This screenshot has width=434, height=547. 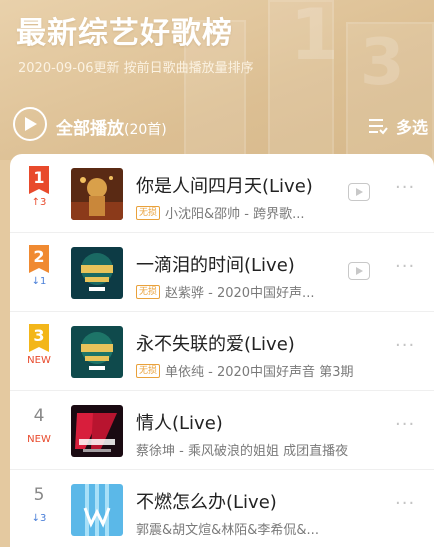 What do you see at coordinates (215, 344) in the screenshot?
I see `song-title: 永不失联的爱(Live)` at bounding box center [215, 344].